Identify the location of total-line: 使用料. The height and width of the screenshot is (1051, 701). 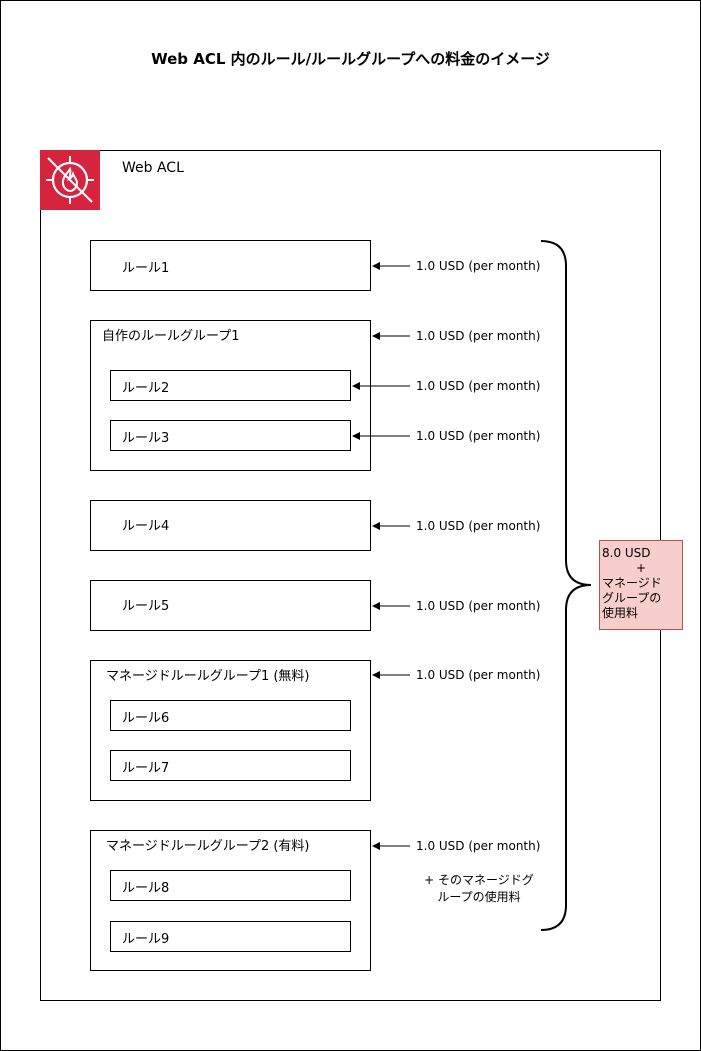
(620, 613).